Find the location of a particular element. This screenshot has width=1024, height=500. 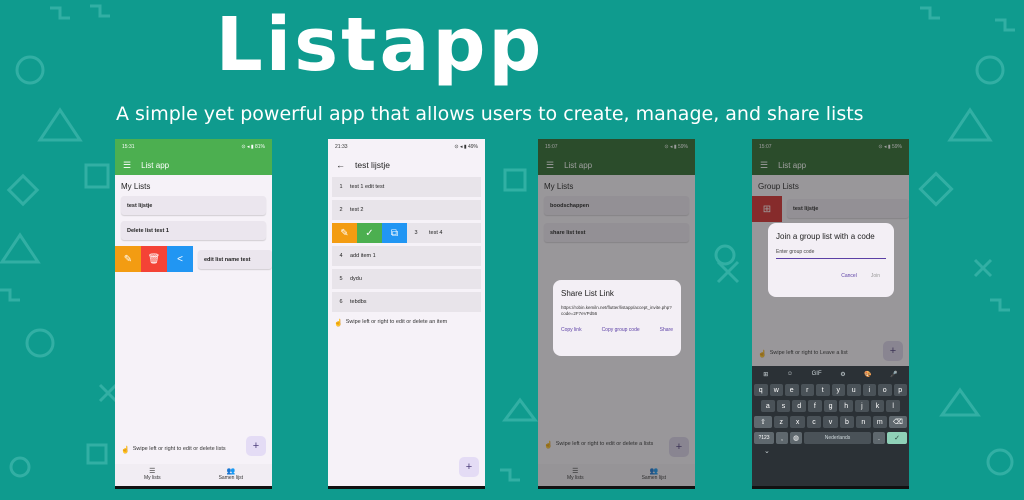

key: i is located at coordinates (869, 390).